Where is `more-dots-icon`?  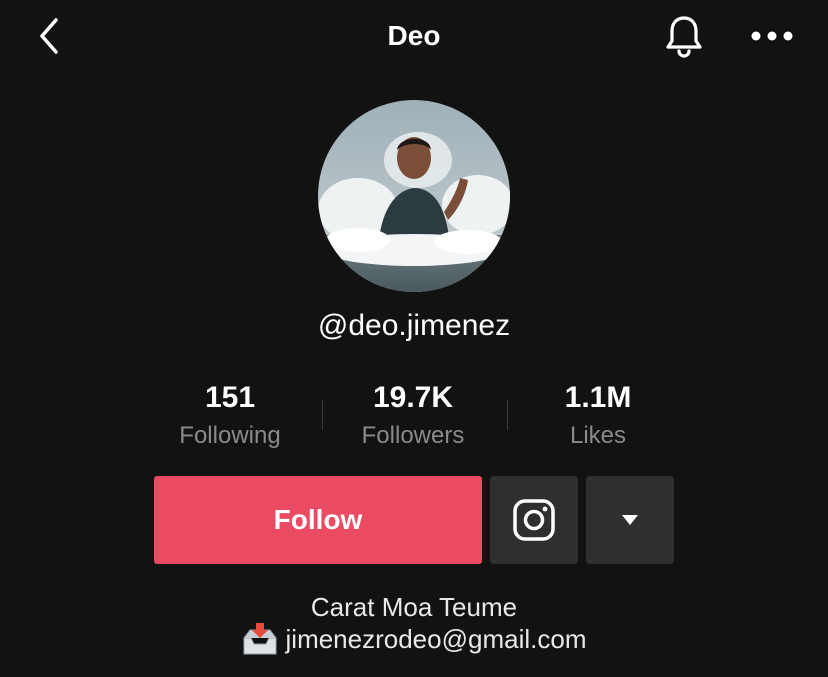 more-dots-icon is located at coordinates (772, 36).